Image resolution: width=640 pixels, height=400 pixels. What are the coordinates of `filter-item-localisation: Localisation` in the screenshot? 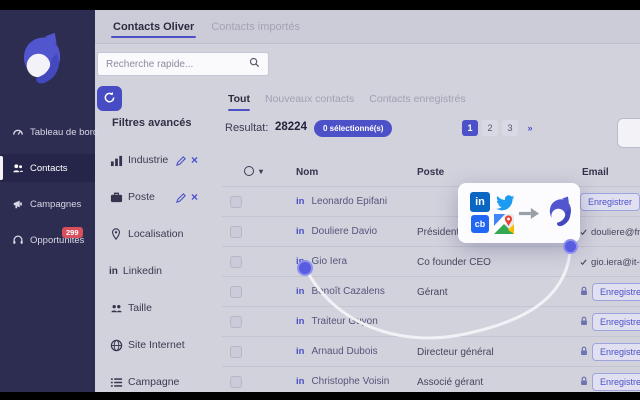 It's located at (158, 234).